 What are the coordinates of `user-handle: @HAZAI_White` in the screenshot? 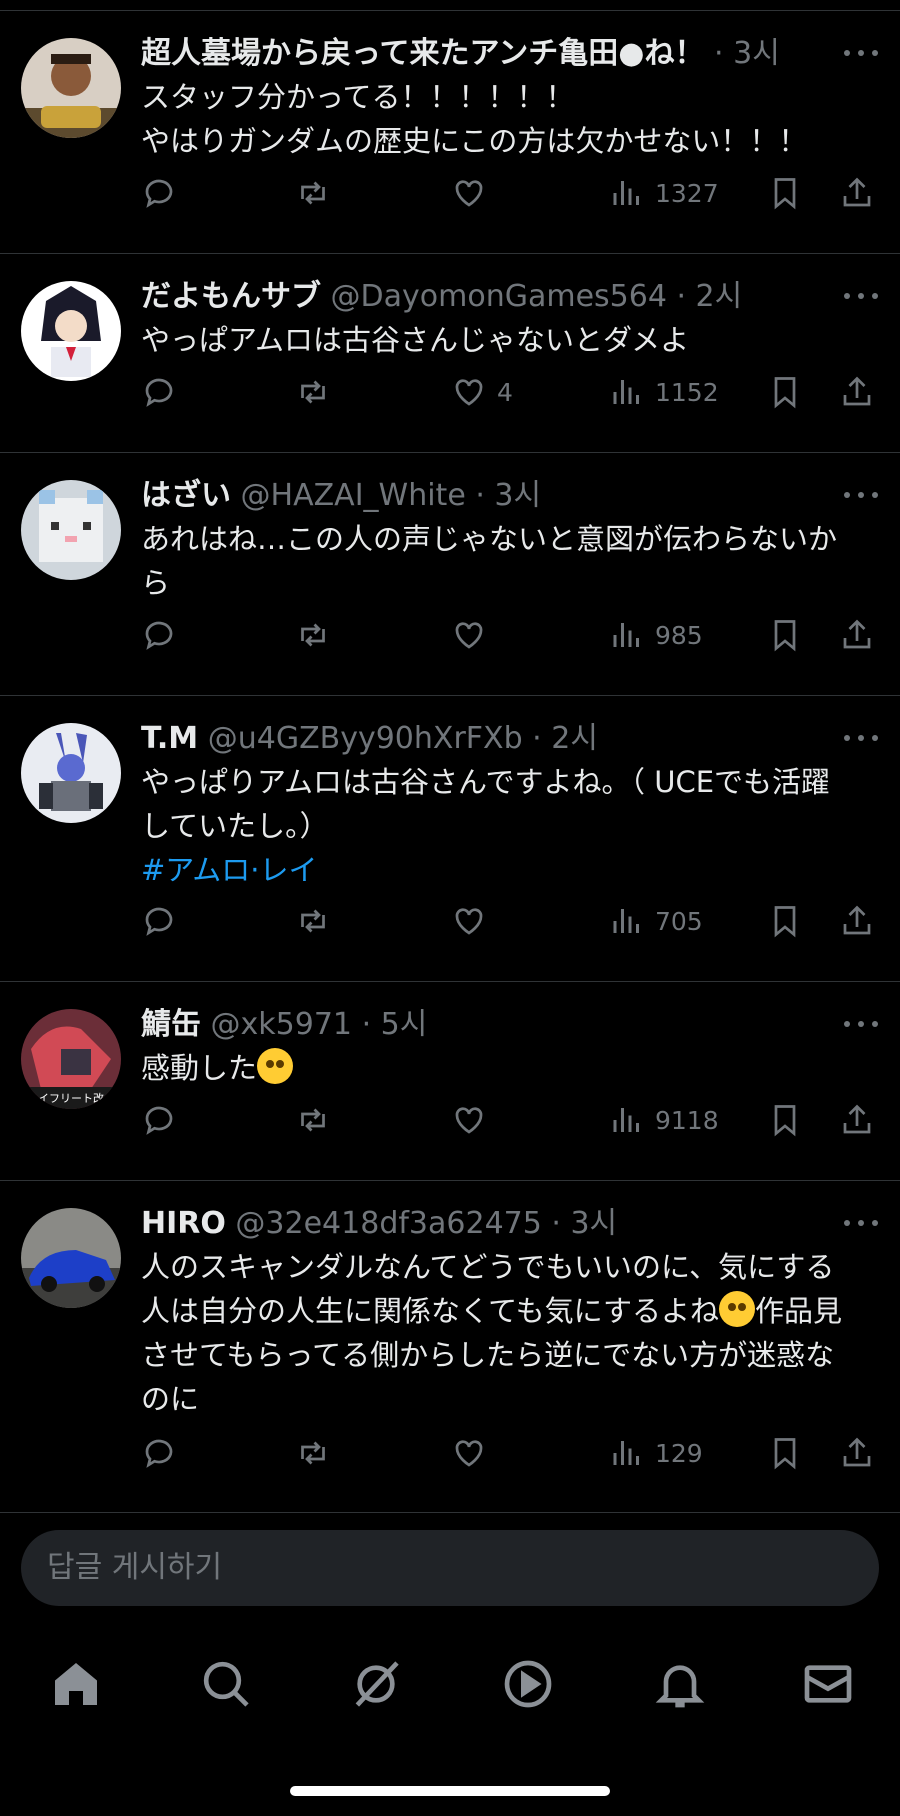 It's located at (353, 495).